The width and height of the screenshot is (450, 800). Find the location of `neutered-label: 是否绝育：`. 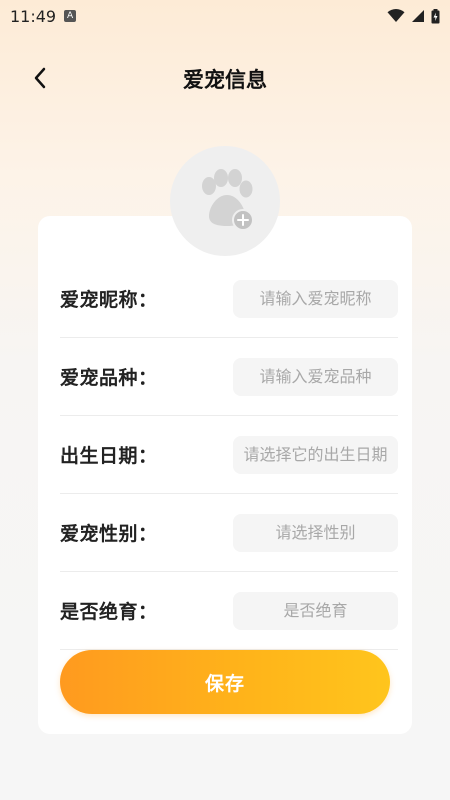

neutered-label: 是否绝育： is located at coordinates (109, 612).